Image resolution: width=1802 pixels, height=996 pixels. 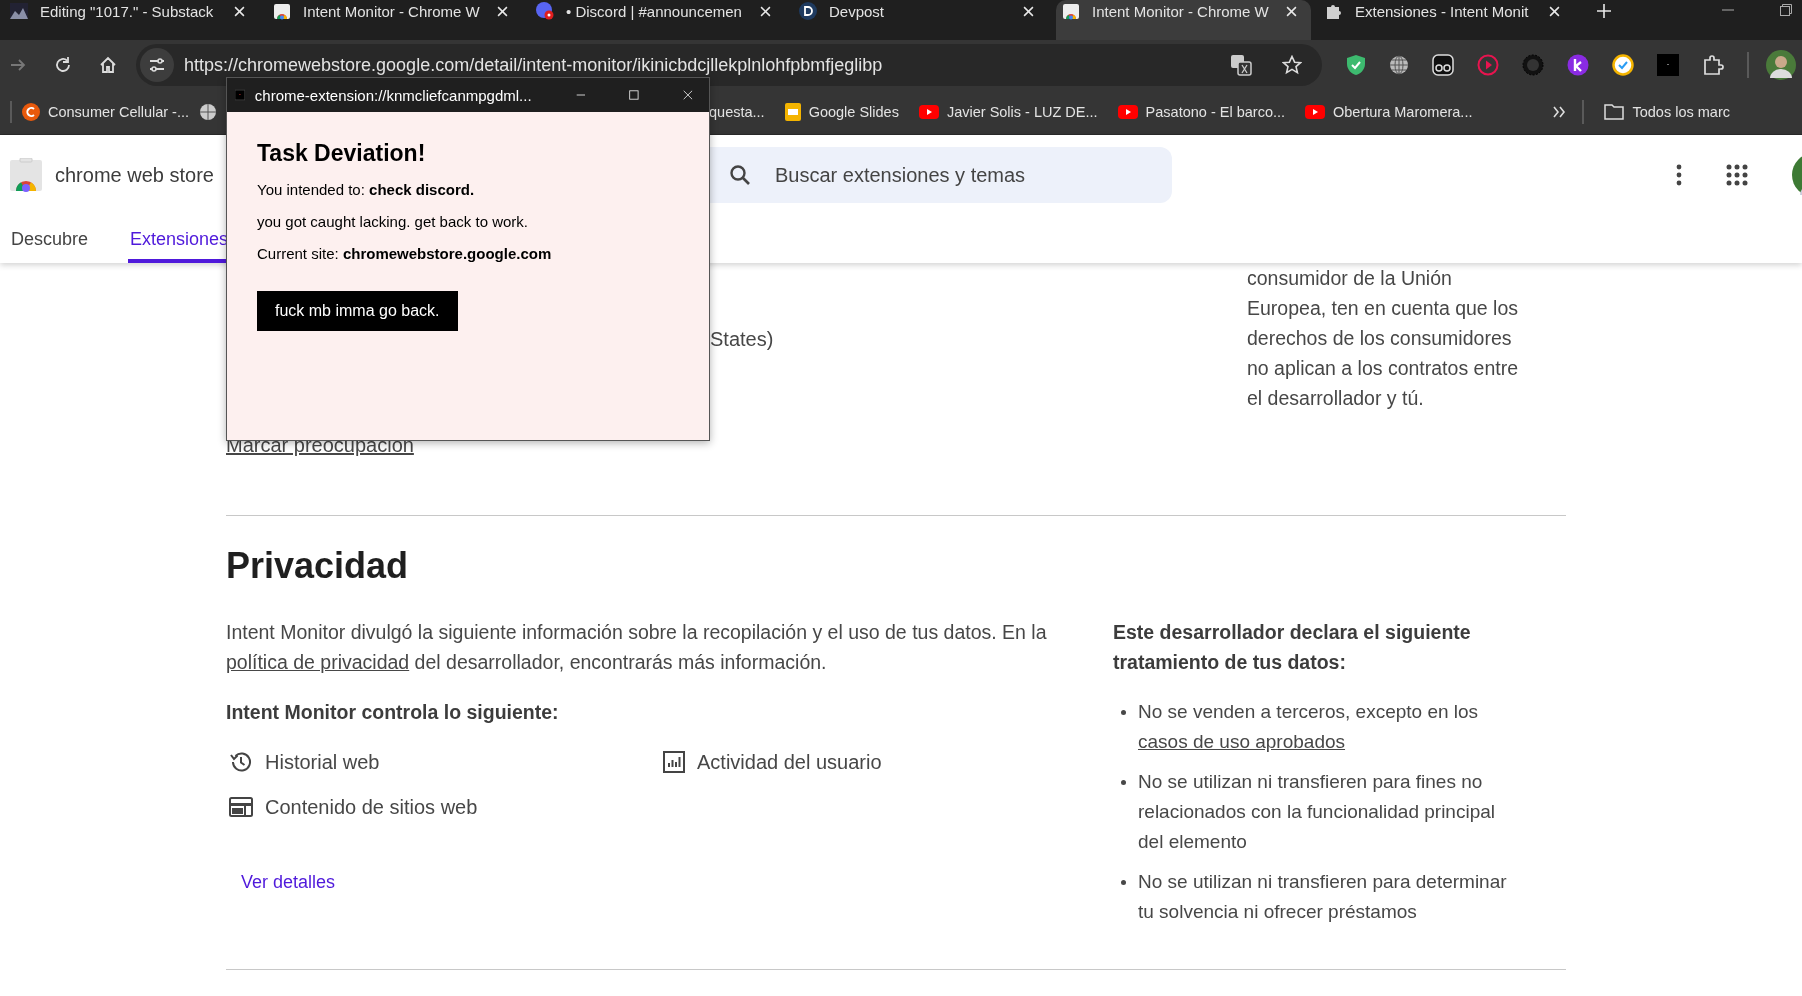 What do you see at coordinates (63, 65) in the screenshot?
I see `reload-icon` at bounding box center [63, 65].